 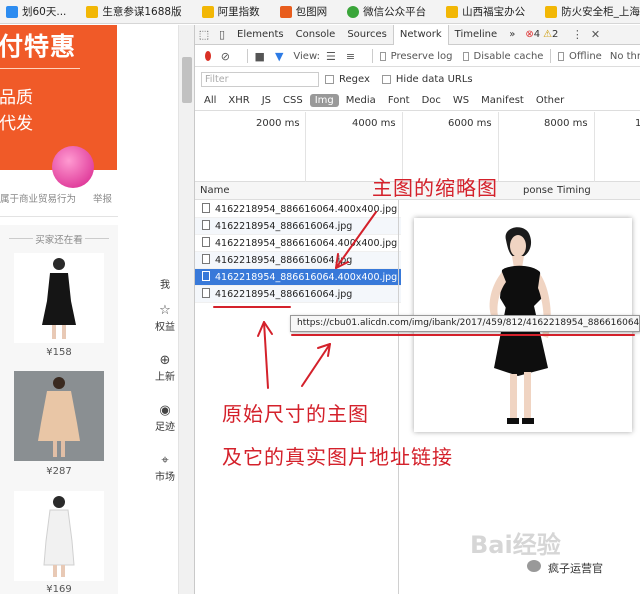 What do you see at coordinates (577, 34) in the screenshot?
I see `menu-icon: ⋮` at bounding box center [577, 34].